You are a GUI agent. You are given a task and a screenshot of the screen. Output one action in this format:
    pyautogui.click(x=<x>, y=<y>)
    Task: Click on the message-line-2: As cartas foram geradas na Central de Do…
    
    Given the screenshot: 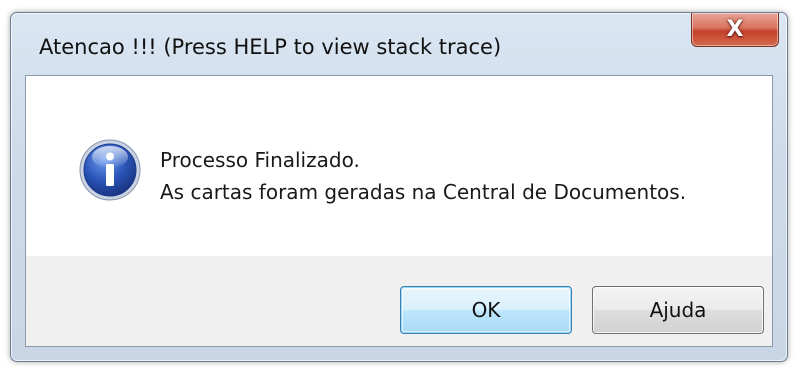 What is the action you would take?
    pyautogui.click(x=423, y=192)
    